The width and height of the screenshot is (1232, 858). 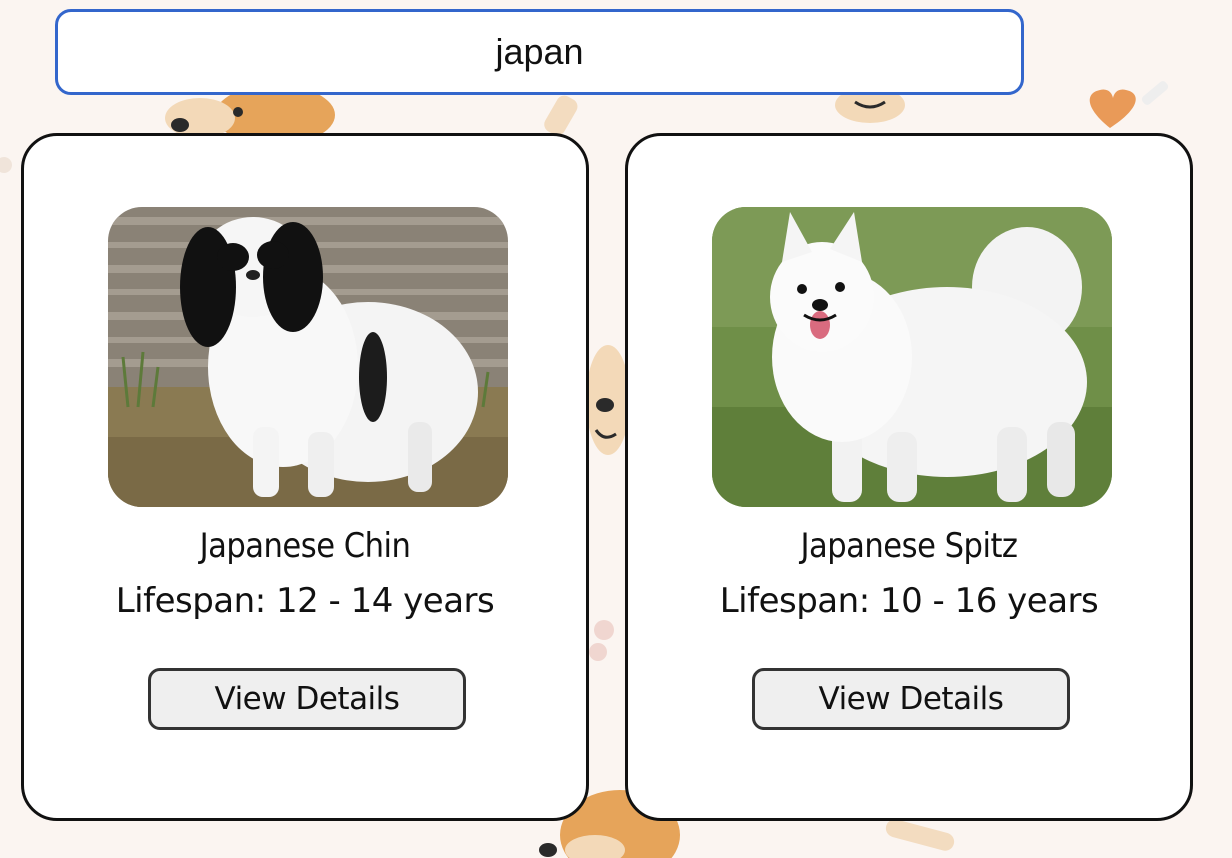 I want to click on japanese-spitz-photo, so click(x=912, y=357).